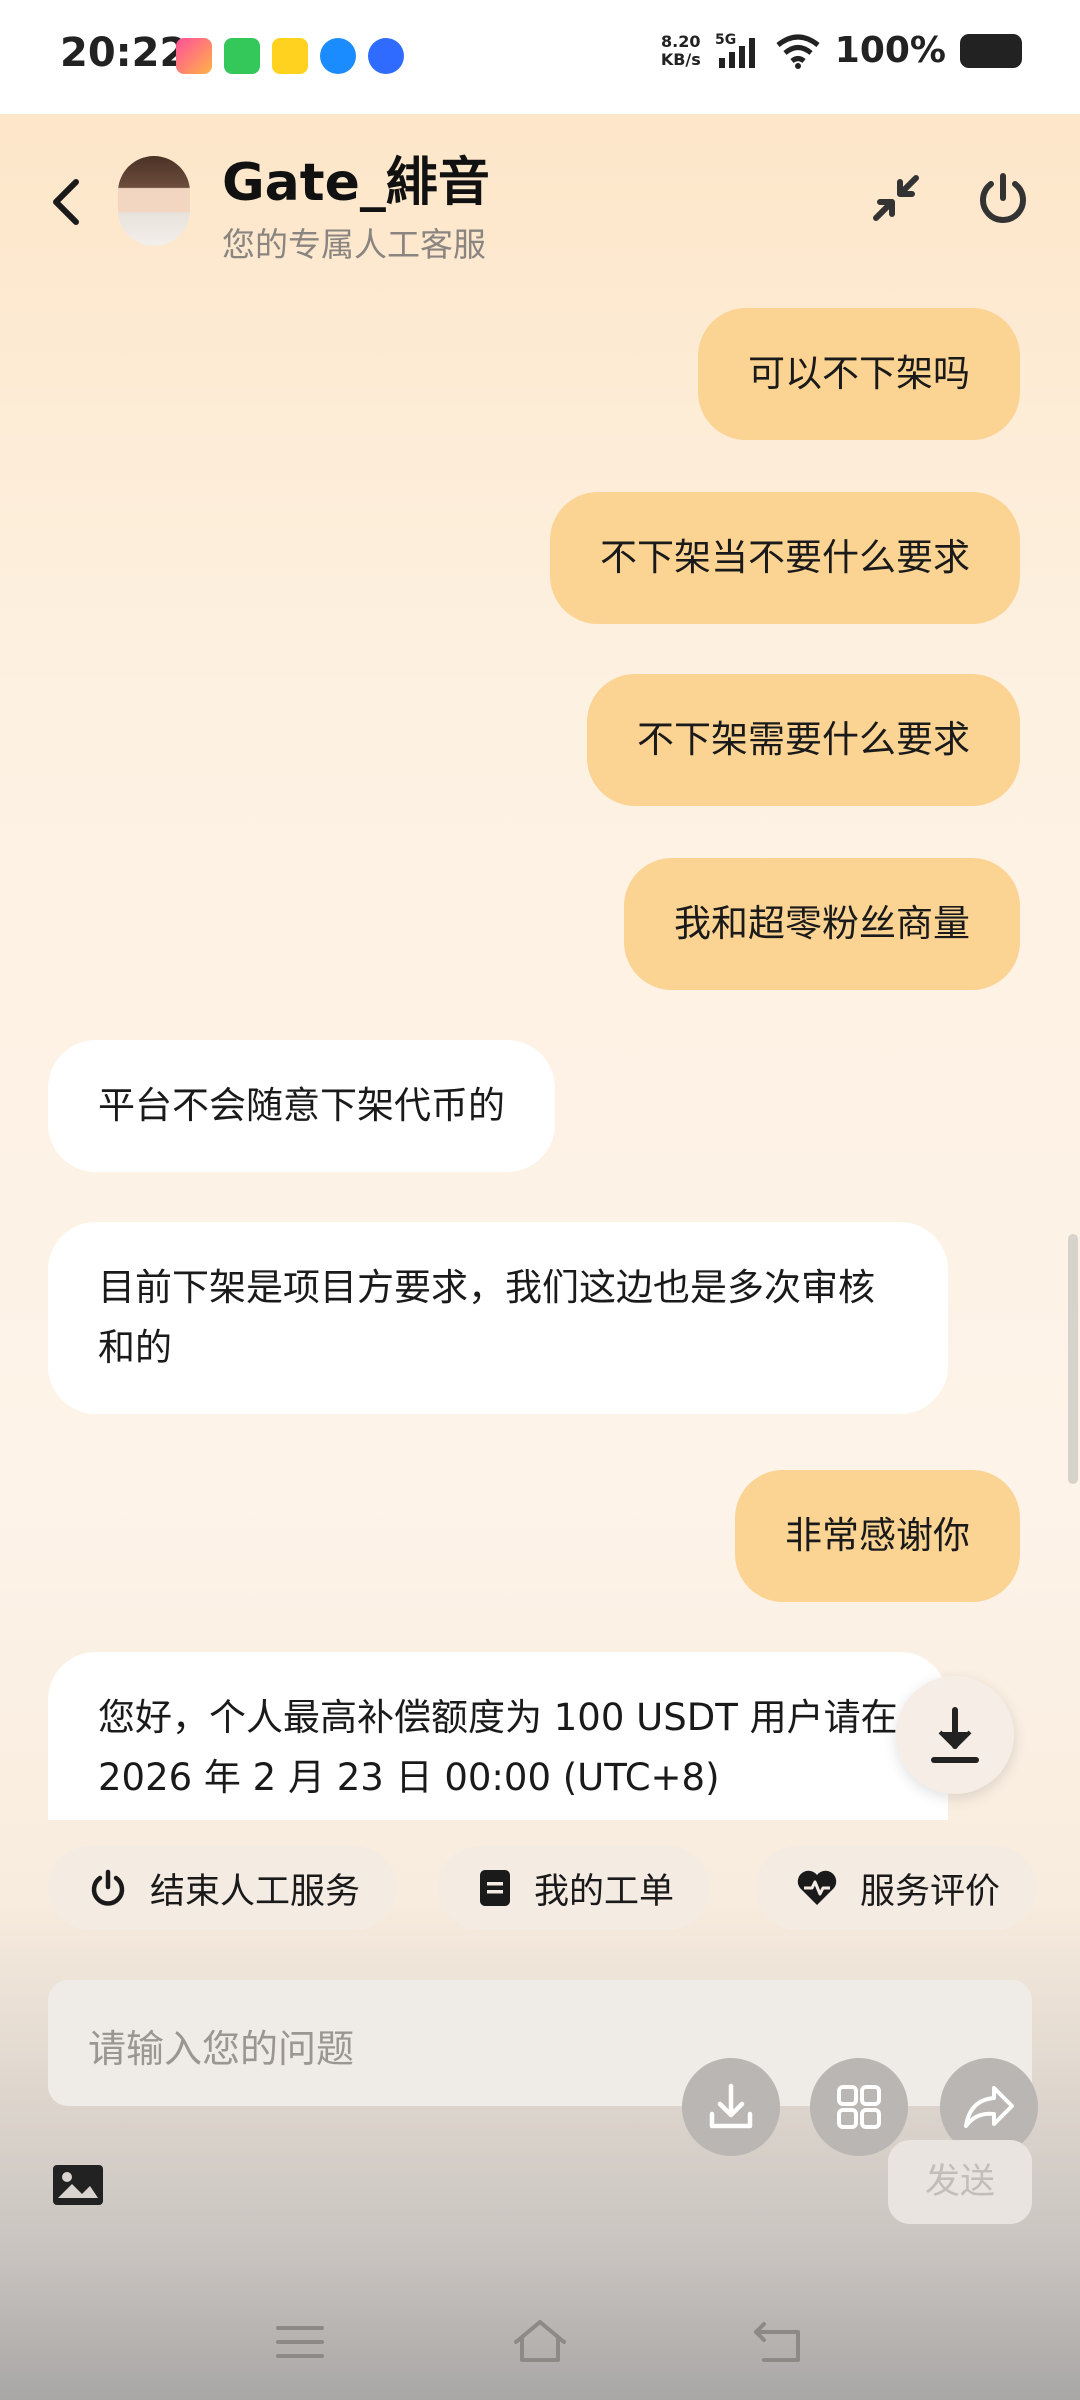 This screenshot has width=1080, height=2400. What do you see at coordinates (1073, 1359) in the screenshot?
I see `scrollbar` at bounding box center [1073, 1359].